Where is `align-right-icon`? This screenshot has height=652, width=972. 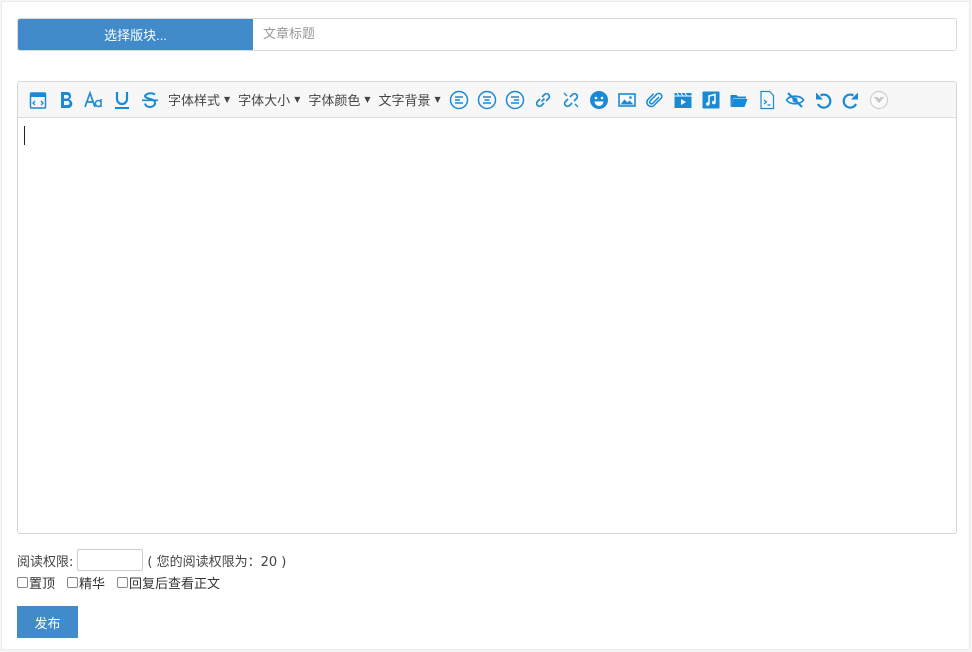
align-right-icon is located at coordinates (515, 100).